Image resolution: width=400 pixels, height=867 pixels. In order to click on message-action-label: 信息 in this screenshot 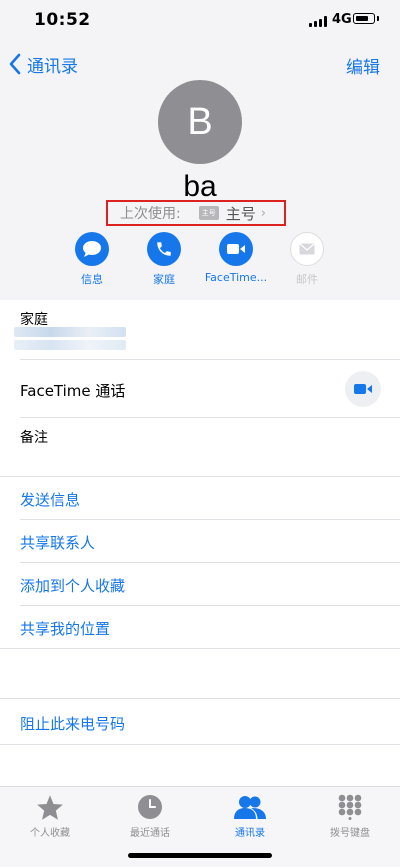, I will do `click(92, 279)`.